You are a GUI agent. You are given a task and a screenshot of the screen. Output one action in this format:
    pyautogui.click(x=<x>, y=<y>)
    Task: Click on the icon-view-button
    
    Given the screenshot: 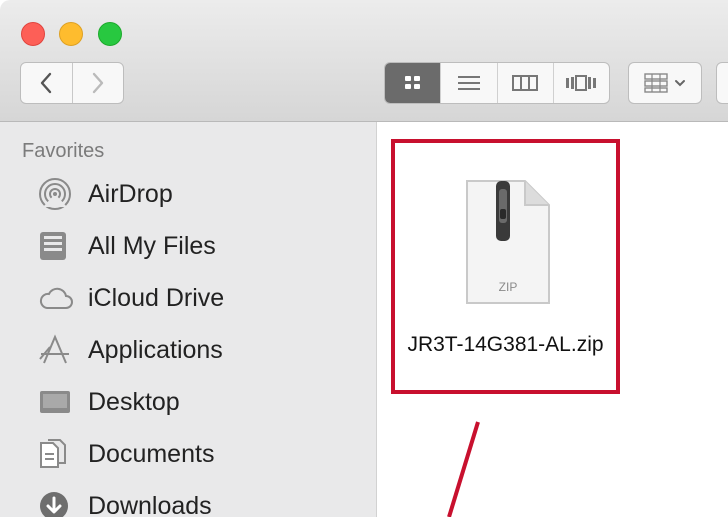 What is the action you would take?
    pyautogui.click(x=413, y=83)
    